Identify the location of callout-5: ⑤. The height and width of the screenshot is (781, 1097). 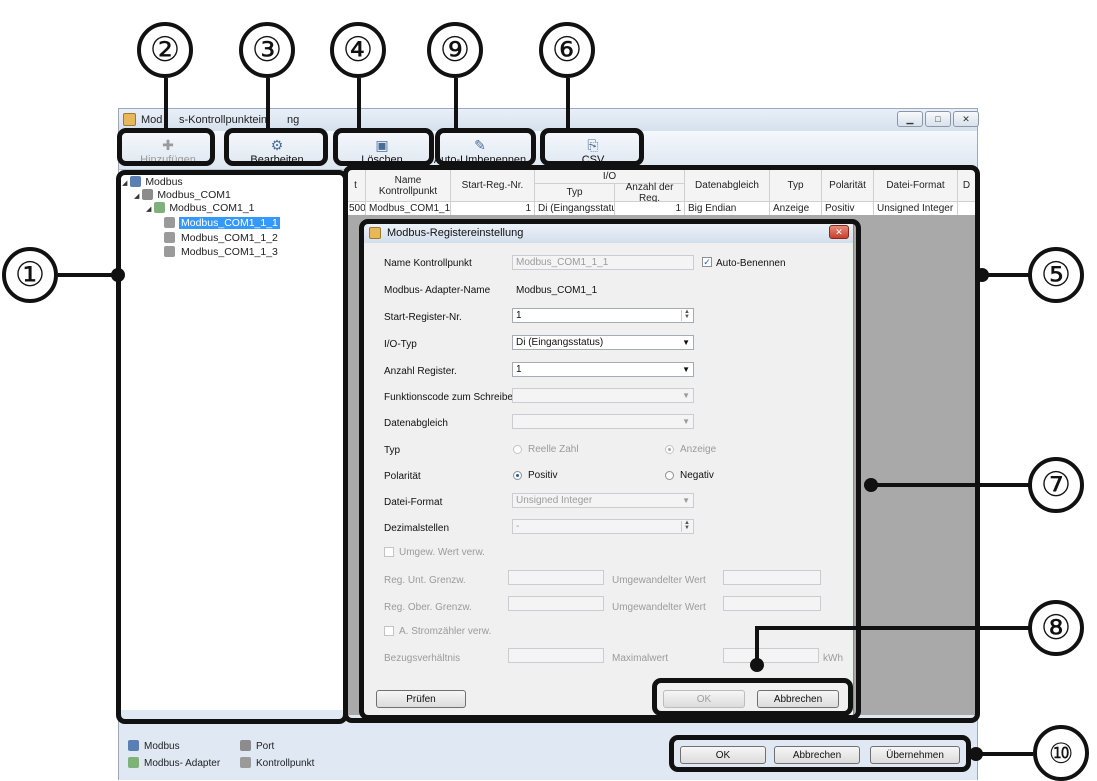
(1056, 275).